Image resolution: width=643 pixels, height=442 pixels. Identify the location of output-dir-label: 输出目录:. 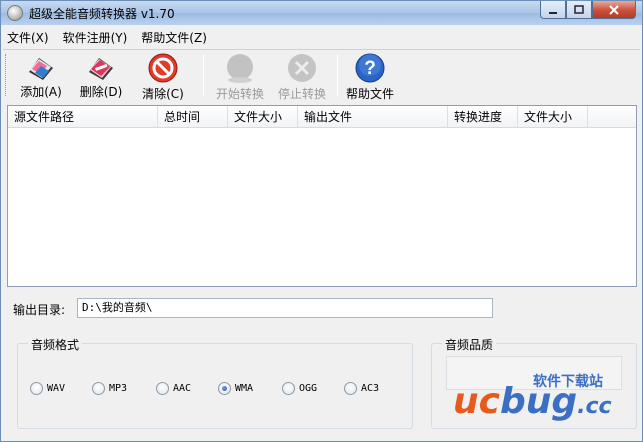
(39, 310).